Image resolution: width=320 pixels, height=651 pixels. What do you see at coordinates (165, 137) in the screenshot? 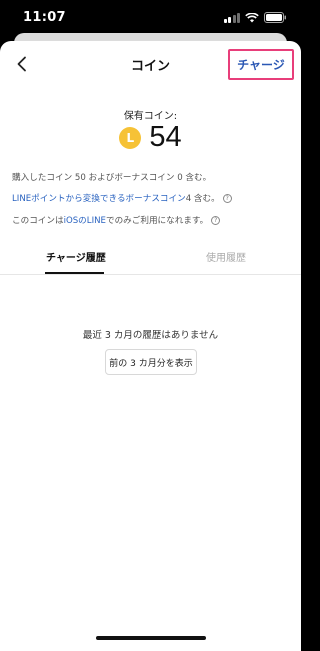
I see `coin-count: 54` at bounding box center [165, 137].